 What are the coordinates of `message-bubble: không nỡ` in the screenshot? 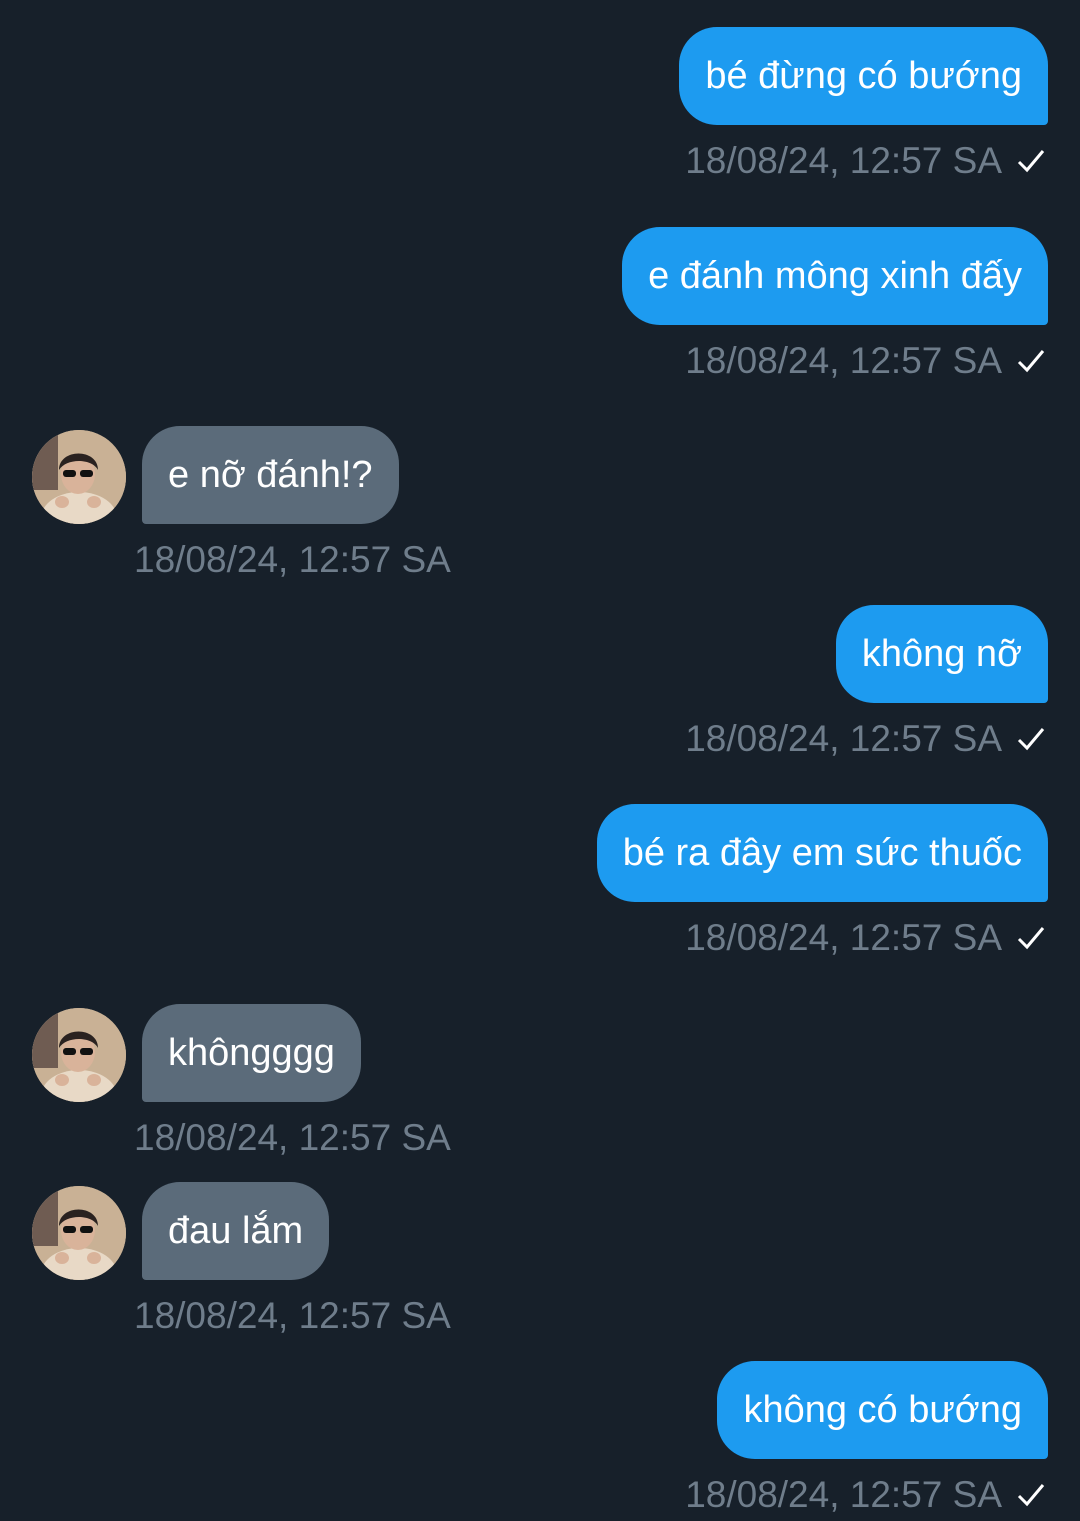 It's located at (941, 654).